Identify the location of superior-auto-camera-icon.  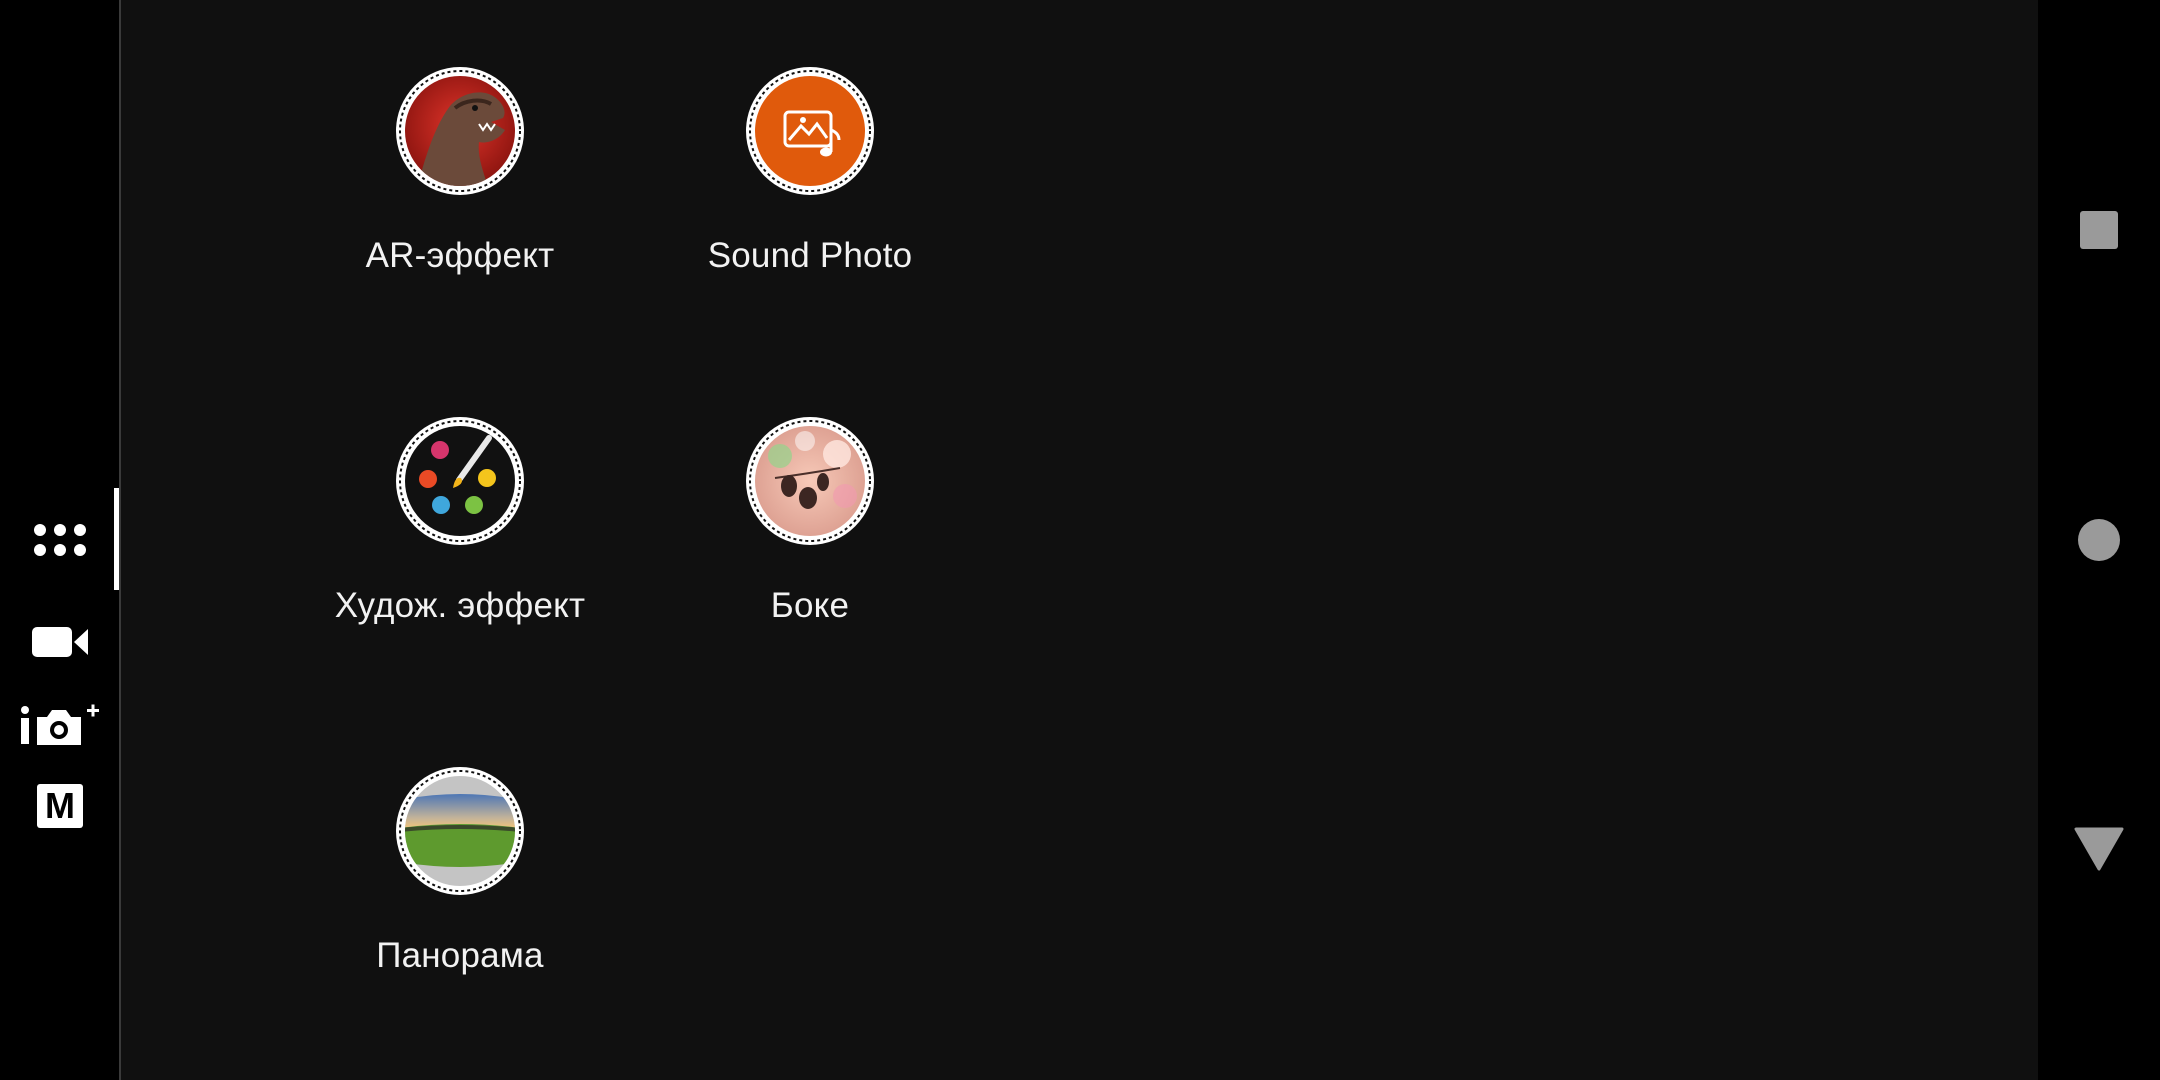
(60, 724).